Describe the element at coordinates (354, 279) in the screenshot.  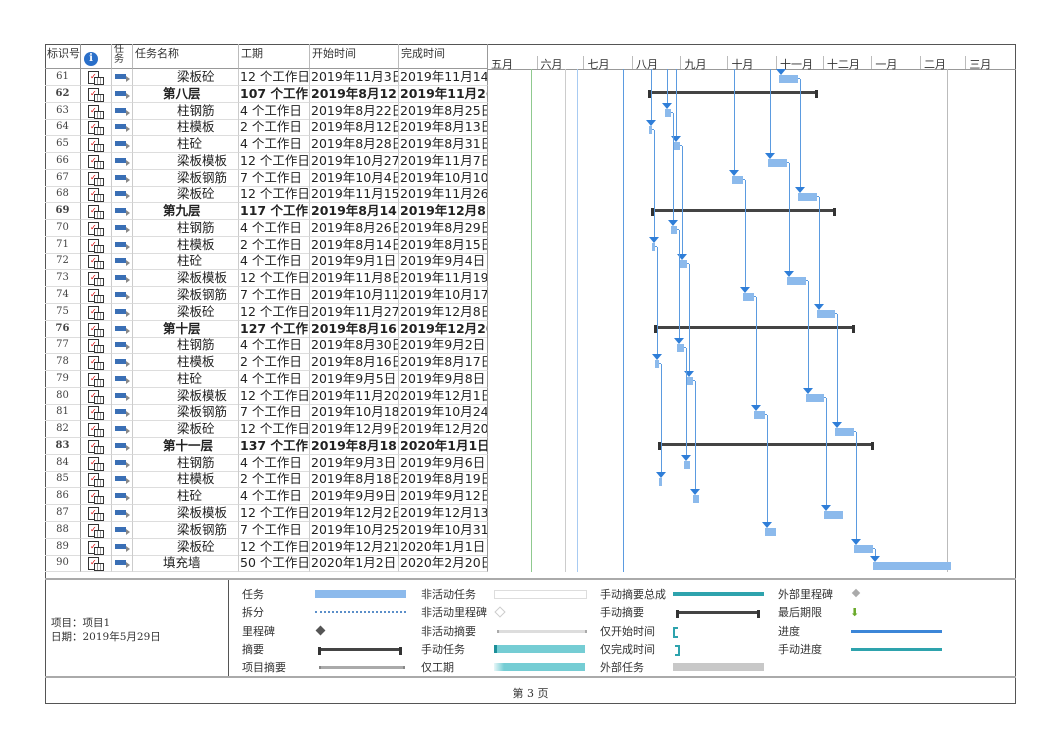
I see `task-start: 2019年11月8日` at that location.